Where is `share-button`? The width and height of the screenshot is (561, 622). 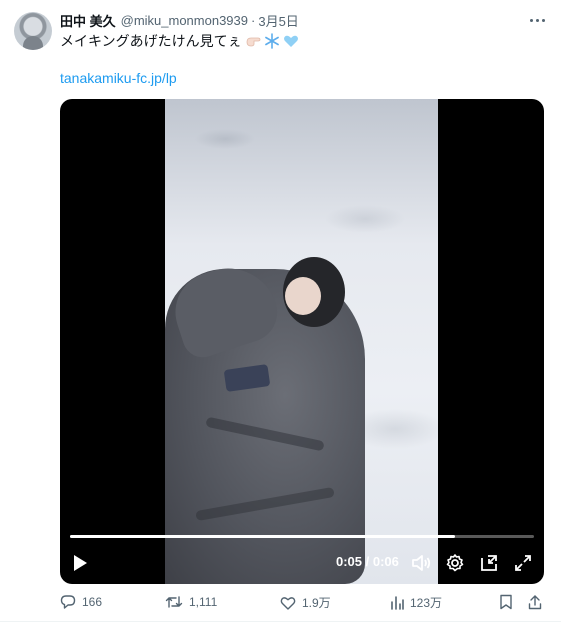
share-button is located at coordinates (538, 602).